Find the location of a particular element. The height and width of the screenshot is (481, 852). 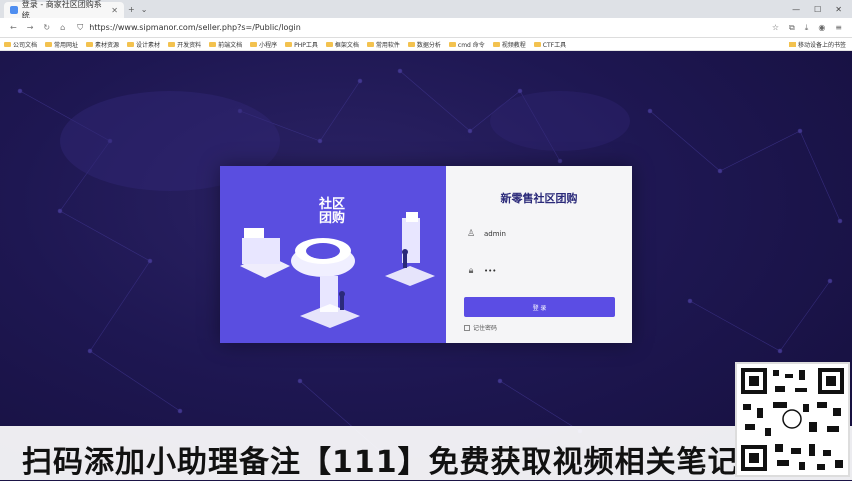

star-icon: ☆ is located at coordinates (775, 28).